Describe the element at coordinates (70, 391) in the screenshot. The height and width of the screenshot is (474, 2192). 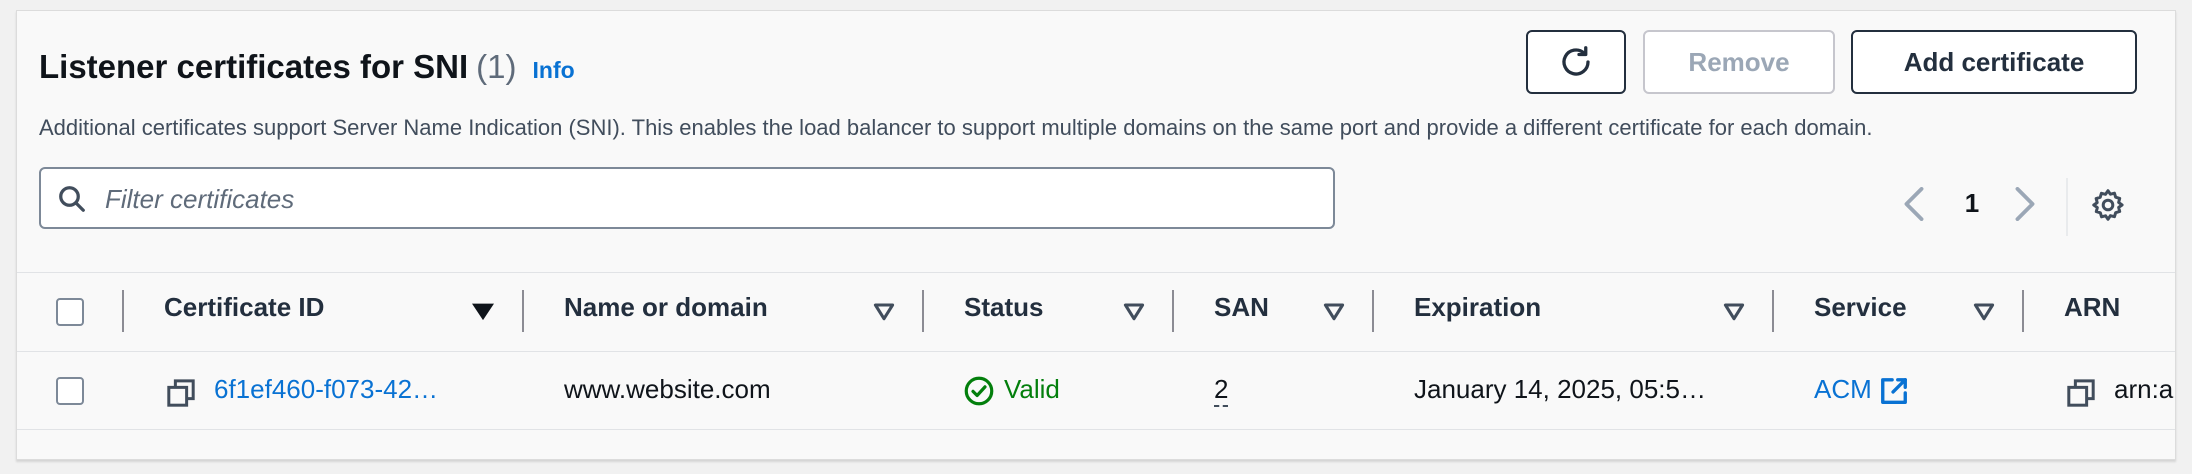
I see `row-select-checkbox` at that location.